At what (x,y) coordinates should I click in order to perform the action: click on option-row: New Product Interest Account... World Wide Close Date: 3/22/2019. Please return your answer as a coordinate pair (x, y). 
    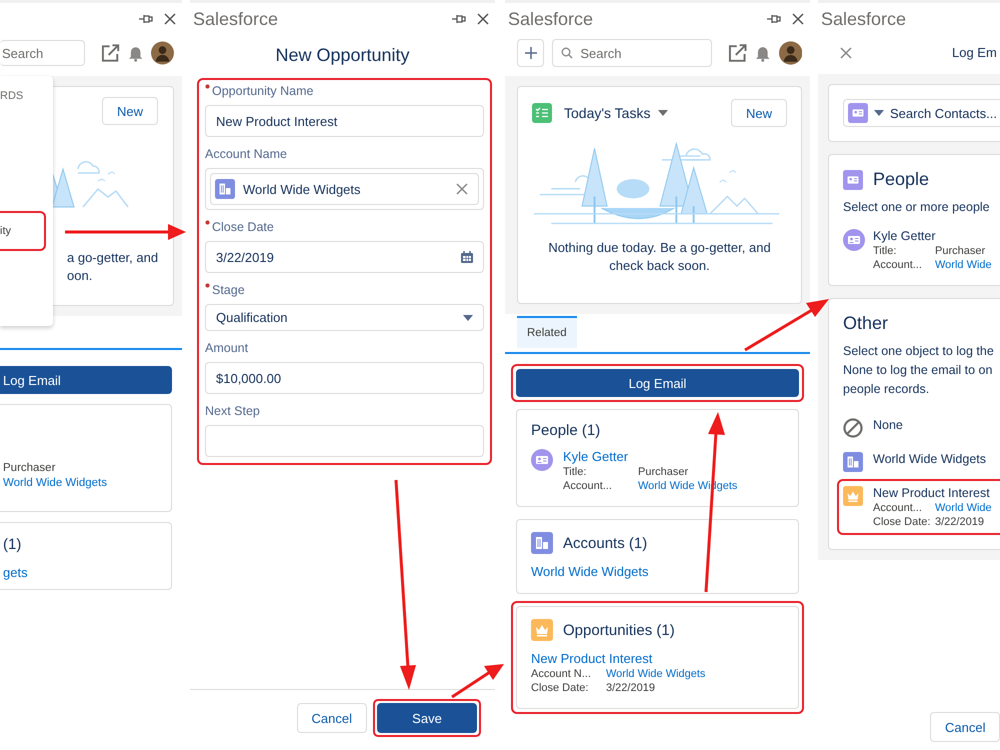
    Looking at the image, I should click on (918, 507).